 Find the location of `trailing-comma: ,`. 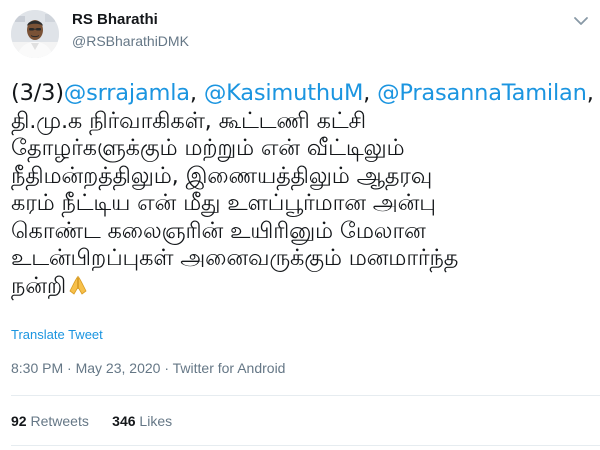

trailing-comma: , is located at coordinates (590, 93).